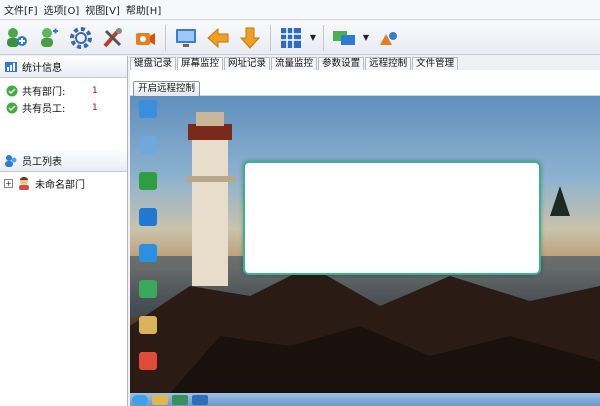 This screenshot has height=406, width=600. I want to click on add-employee-button, so click(49, 38).